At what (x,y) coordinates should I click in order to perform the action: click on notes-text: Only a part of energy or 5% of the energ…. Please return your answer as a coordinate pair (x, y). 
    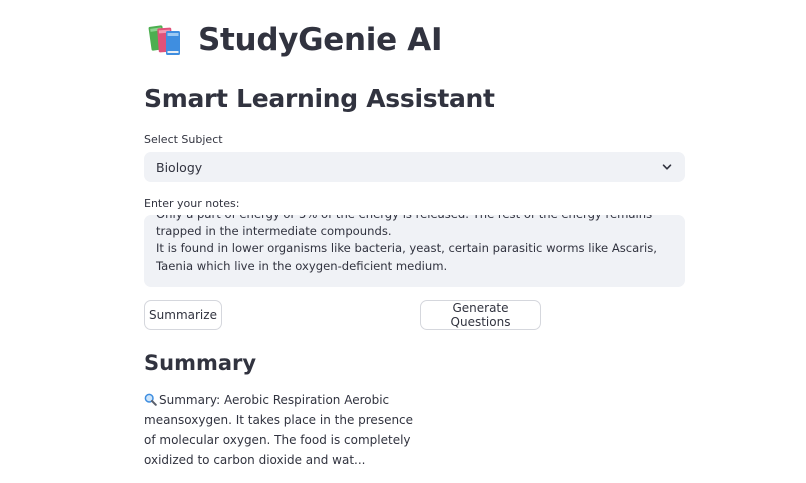
    Looking at the image, I should click on (411, 245).